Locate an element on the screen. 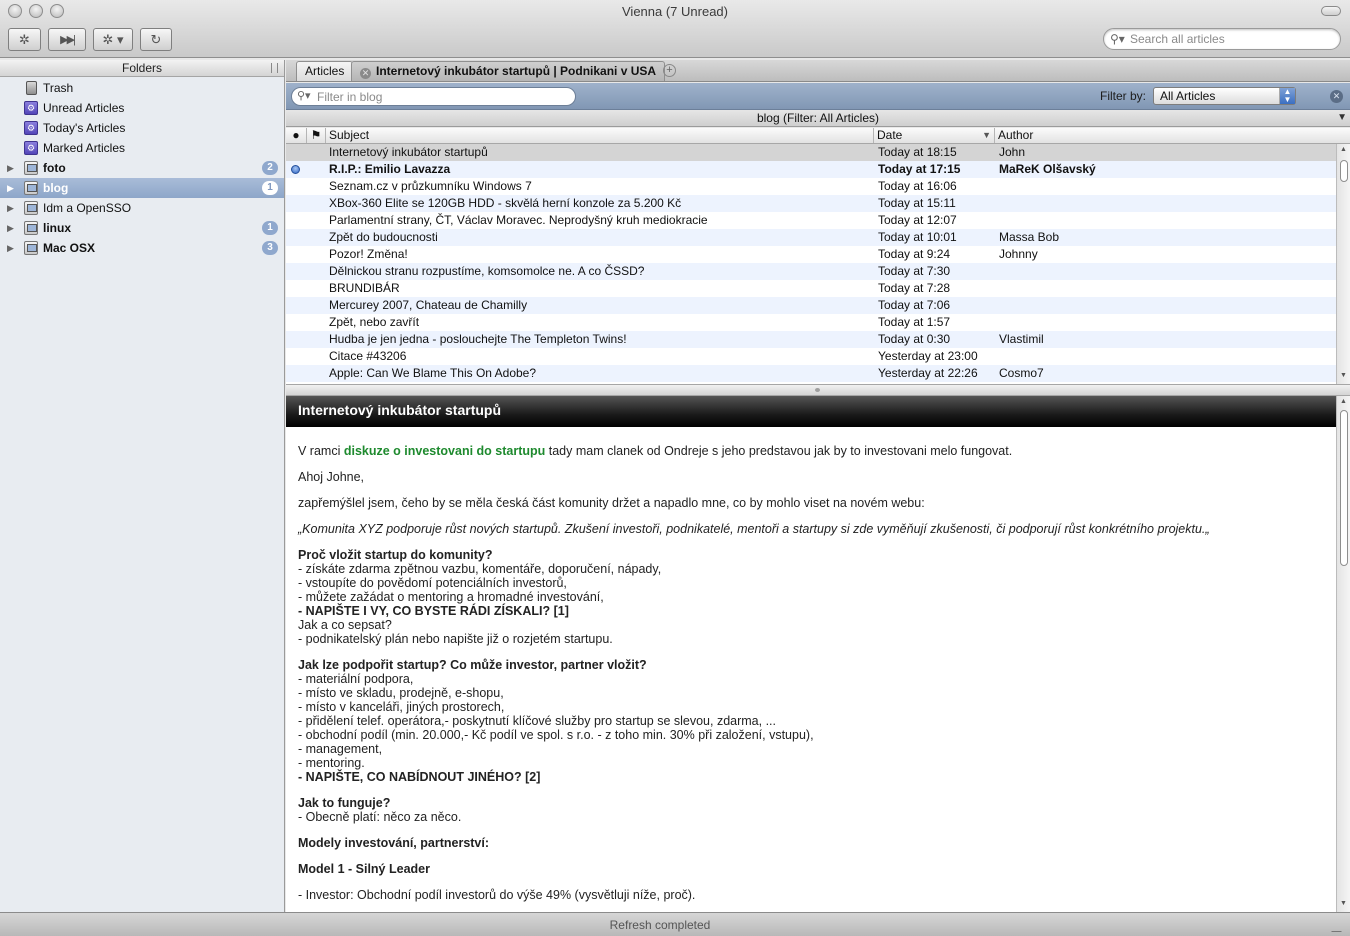 Image resolution: width=1350 pixels, height=936 pixels. row-author: Massa Bob is located at coordinates (1029, 237).